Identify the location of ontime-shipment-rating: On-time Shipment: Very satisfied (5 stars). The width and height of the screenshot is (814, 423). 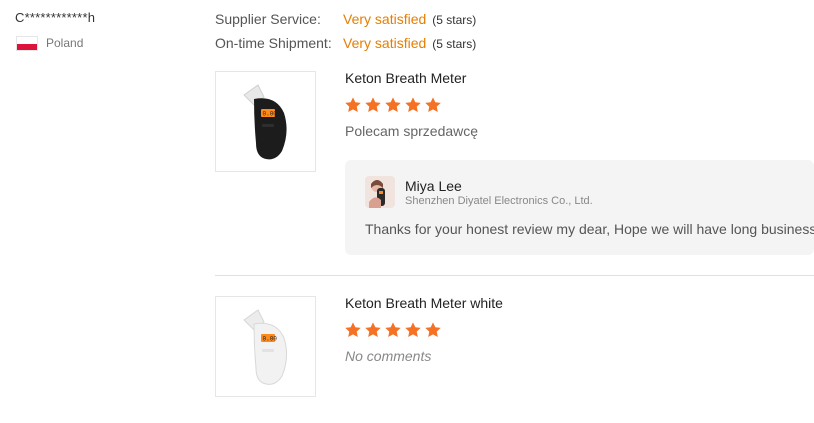
(345, 43).